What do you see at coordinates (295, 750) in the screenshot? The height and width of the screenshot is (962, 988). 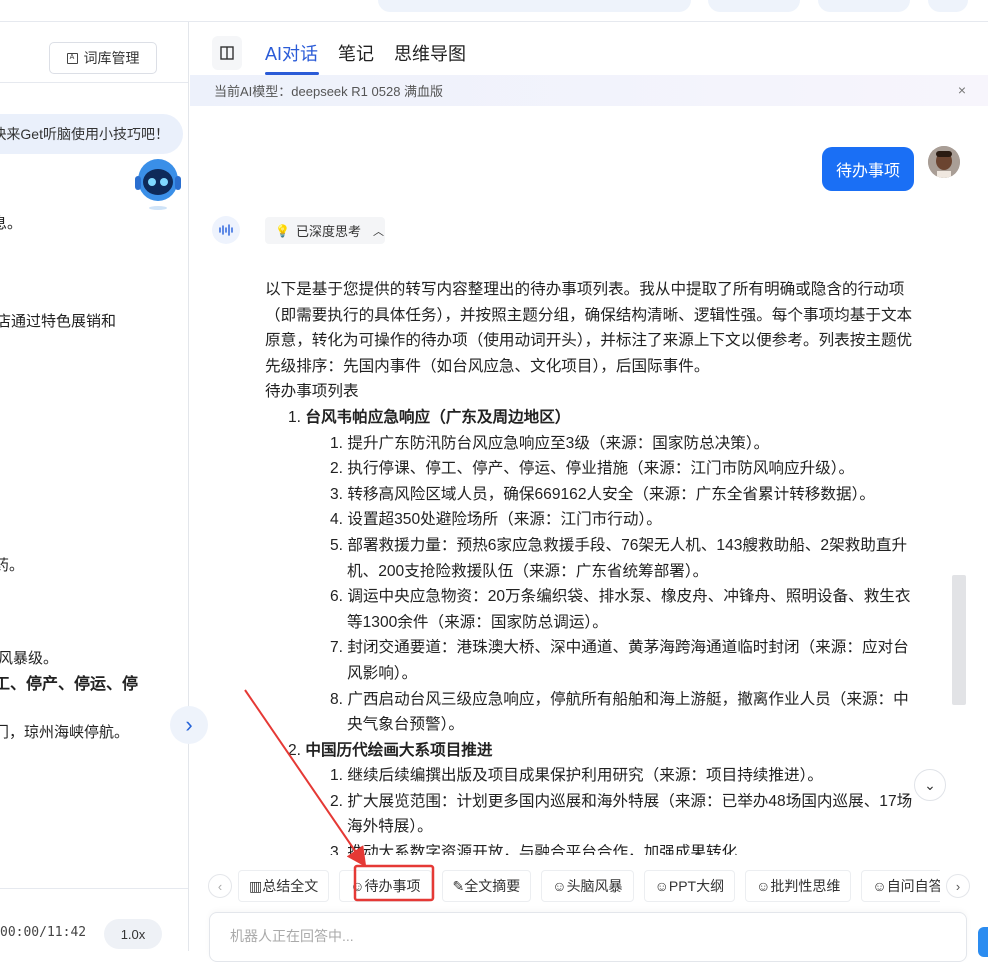 I see `section-number: 2.` at bounding box center [295, 750].